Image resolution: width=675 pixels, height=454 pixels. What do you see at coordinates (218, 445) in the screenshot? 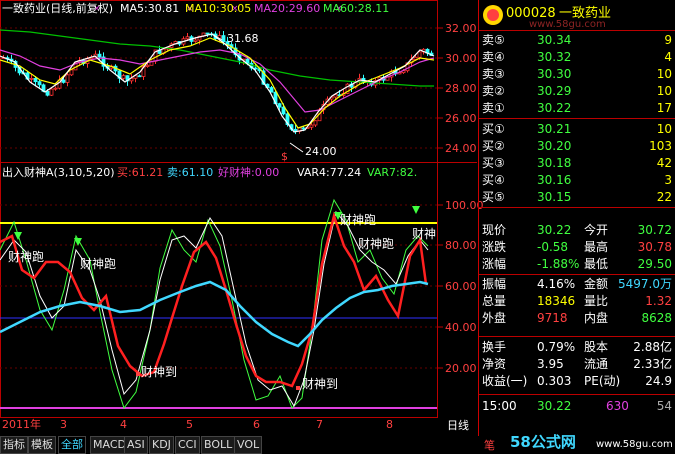
I see `tab-boll: BOLL` at bounding box center [218, 445].